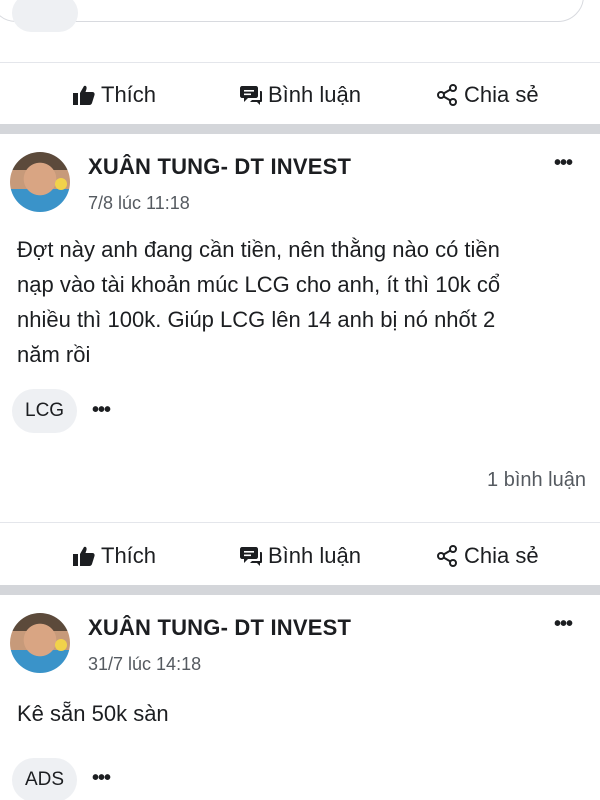  Describe the element at coordinates (536, 480) in the screenshot. I see `comment-count: 1 bình luận` at that location.